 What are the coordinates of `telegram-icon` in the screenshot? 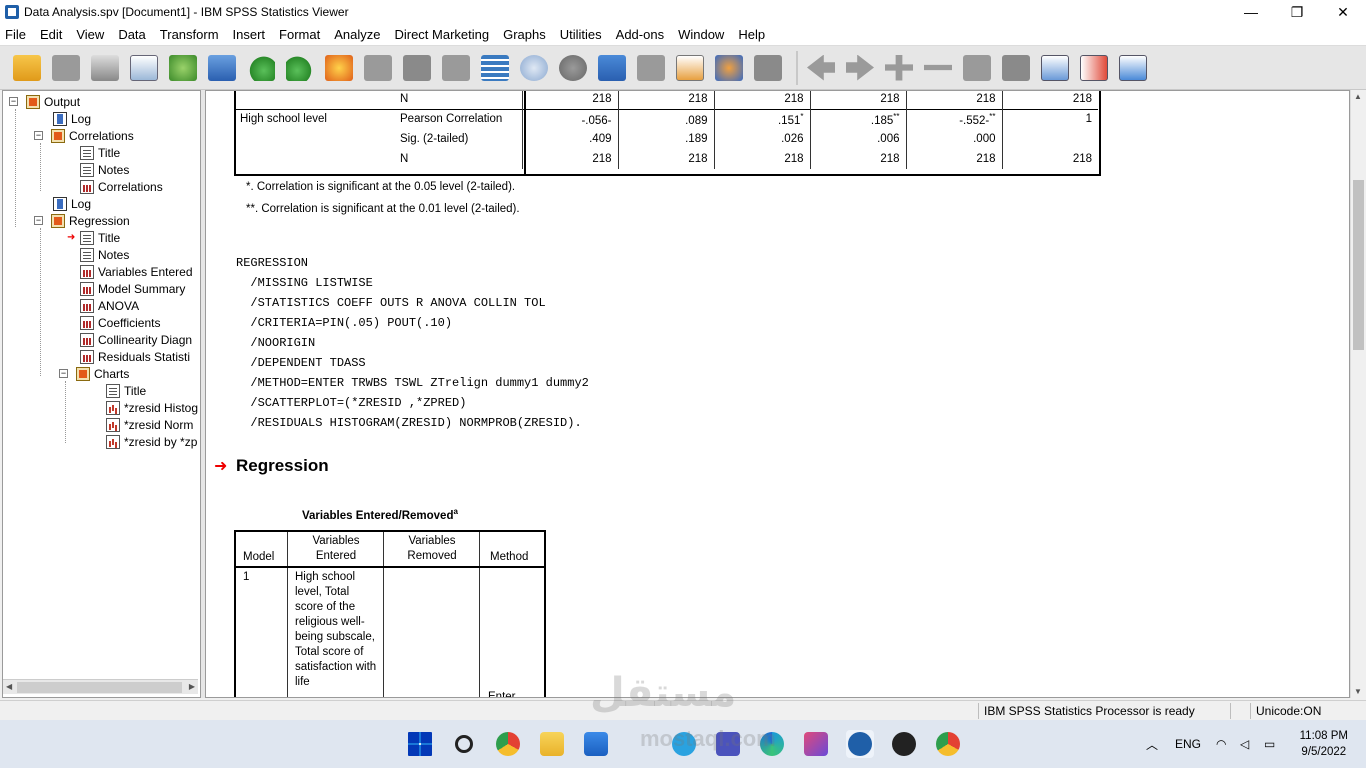 It's located at (684, 744).